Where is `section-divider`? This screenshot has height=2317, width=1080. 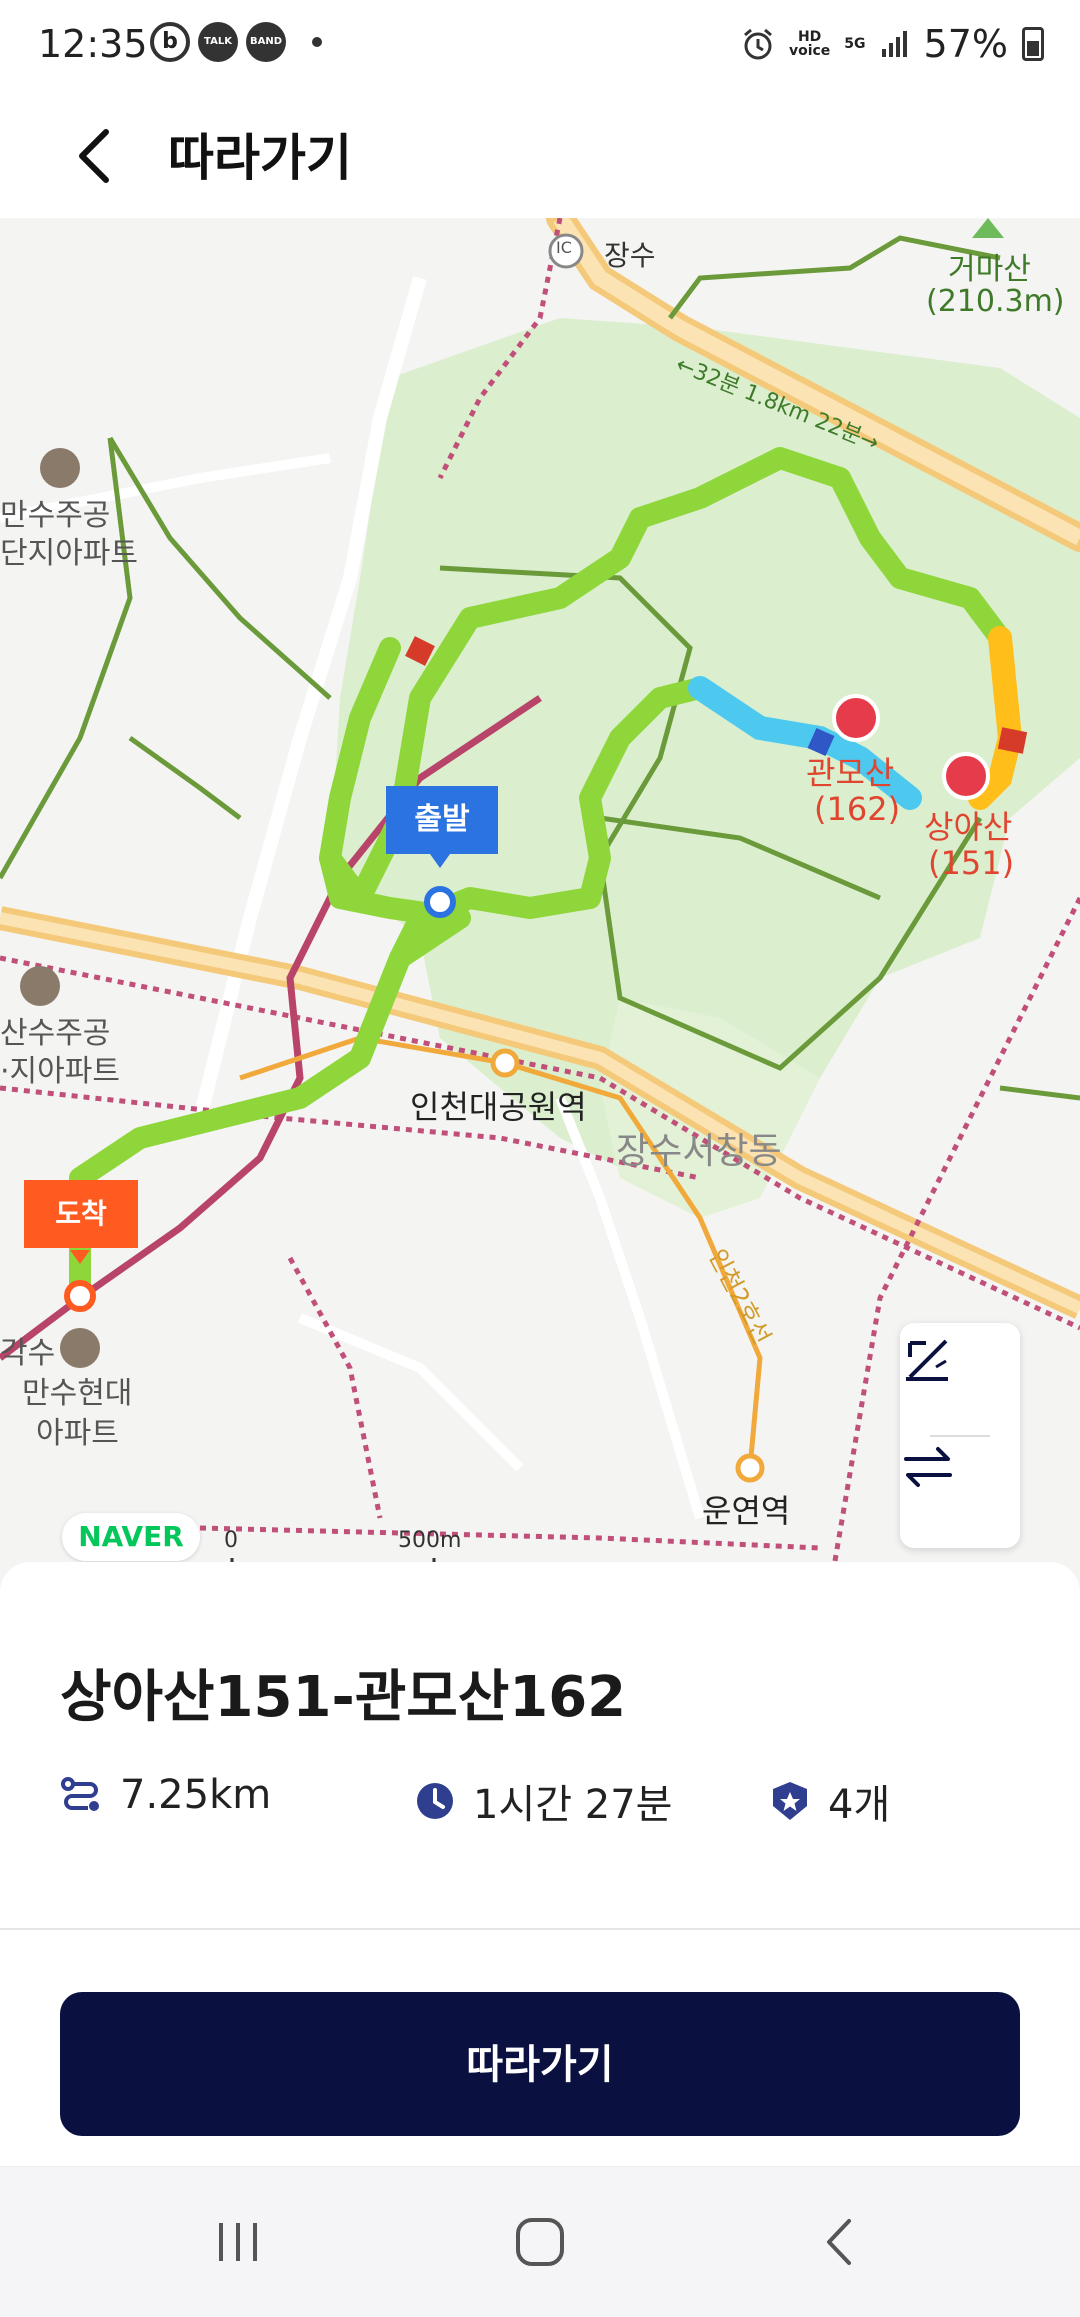
section-divider is located at coordinates (540, 1929).